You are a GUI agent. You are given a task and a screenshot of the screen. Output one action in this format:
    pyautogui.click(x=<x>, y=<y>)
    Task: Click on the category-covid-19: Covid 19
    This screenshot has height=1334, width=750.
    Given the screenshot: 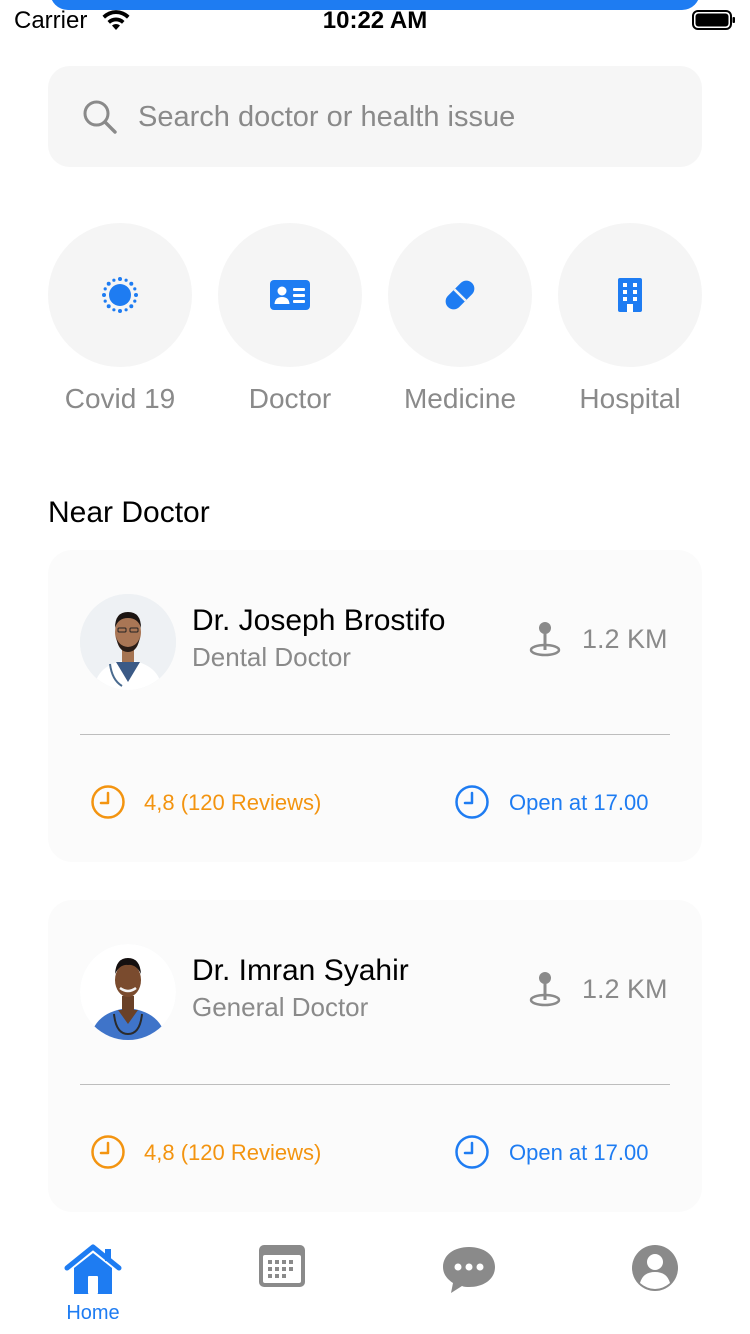 What is the action you would take?
    pyautogui.click(x=120, y=319)
    